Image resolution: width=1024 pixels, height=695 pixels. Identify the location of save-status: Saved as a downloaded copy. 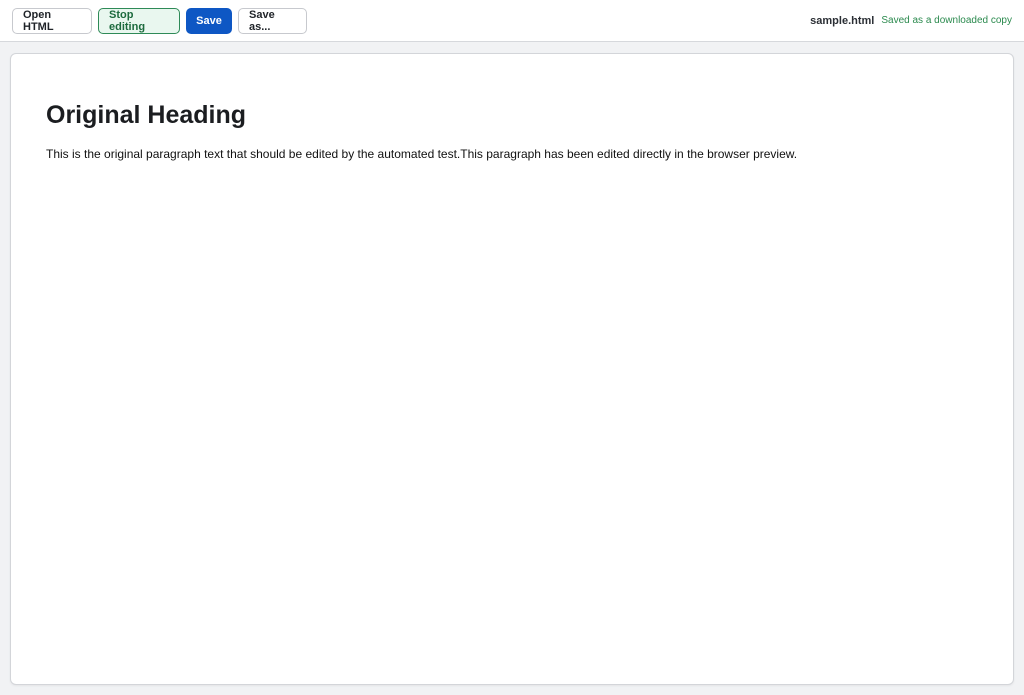
(946, 20).